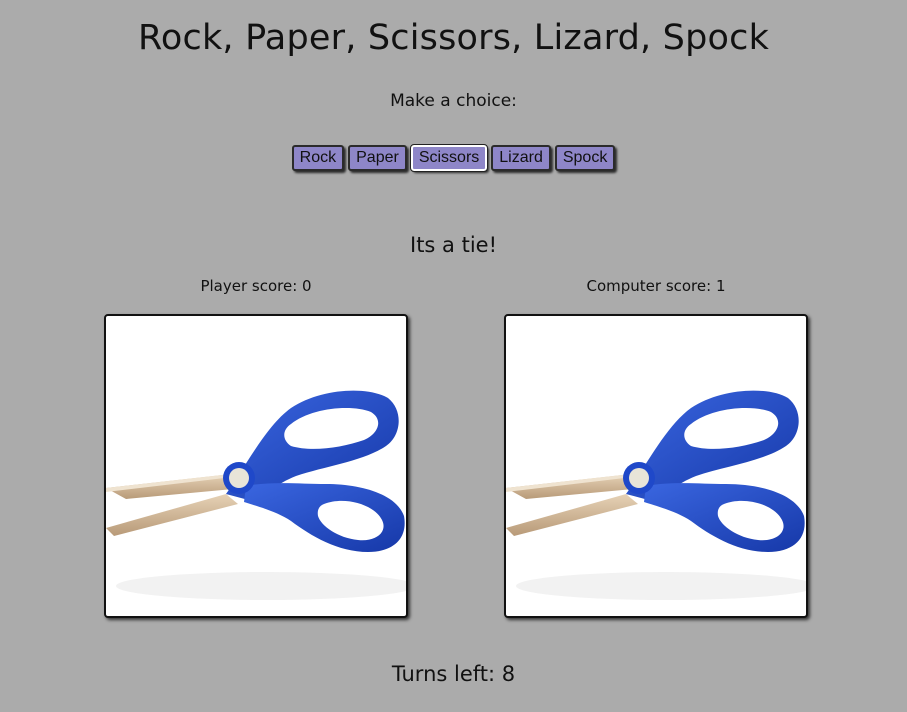 This screenshot has width=907, height=712. Describe the element at coordinates (256, 286) in the screenshot. I see `player-score: Player score: 0` at that location.